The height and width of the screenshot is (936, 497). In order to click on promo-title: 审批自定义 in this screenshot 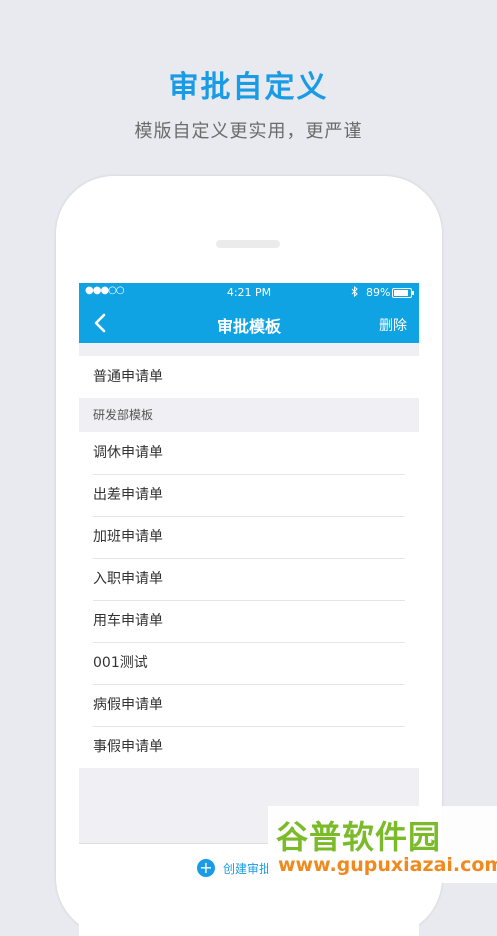, I will do `click(248, 87)`.